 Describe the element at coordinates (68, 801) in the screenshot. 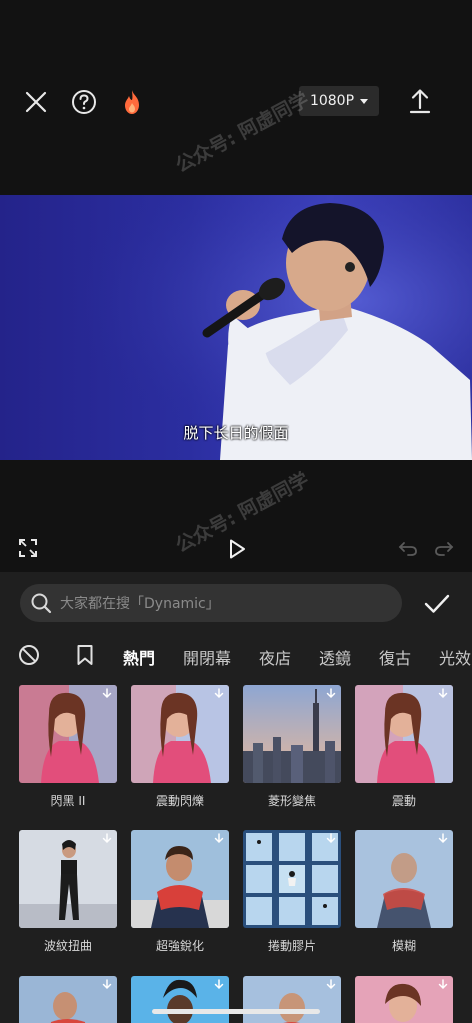

I see `effect-label: 閃黑 II` at that location.